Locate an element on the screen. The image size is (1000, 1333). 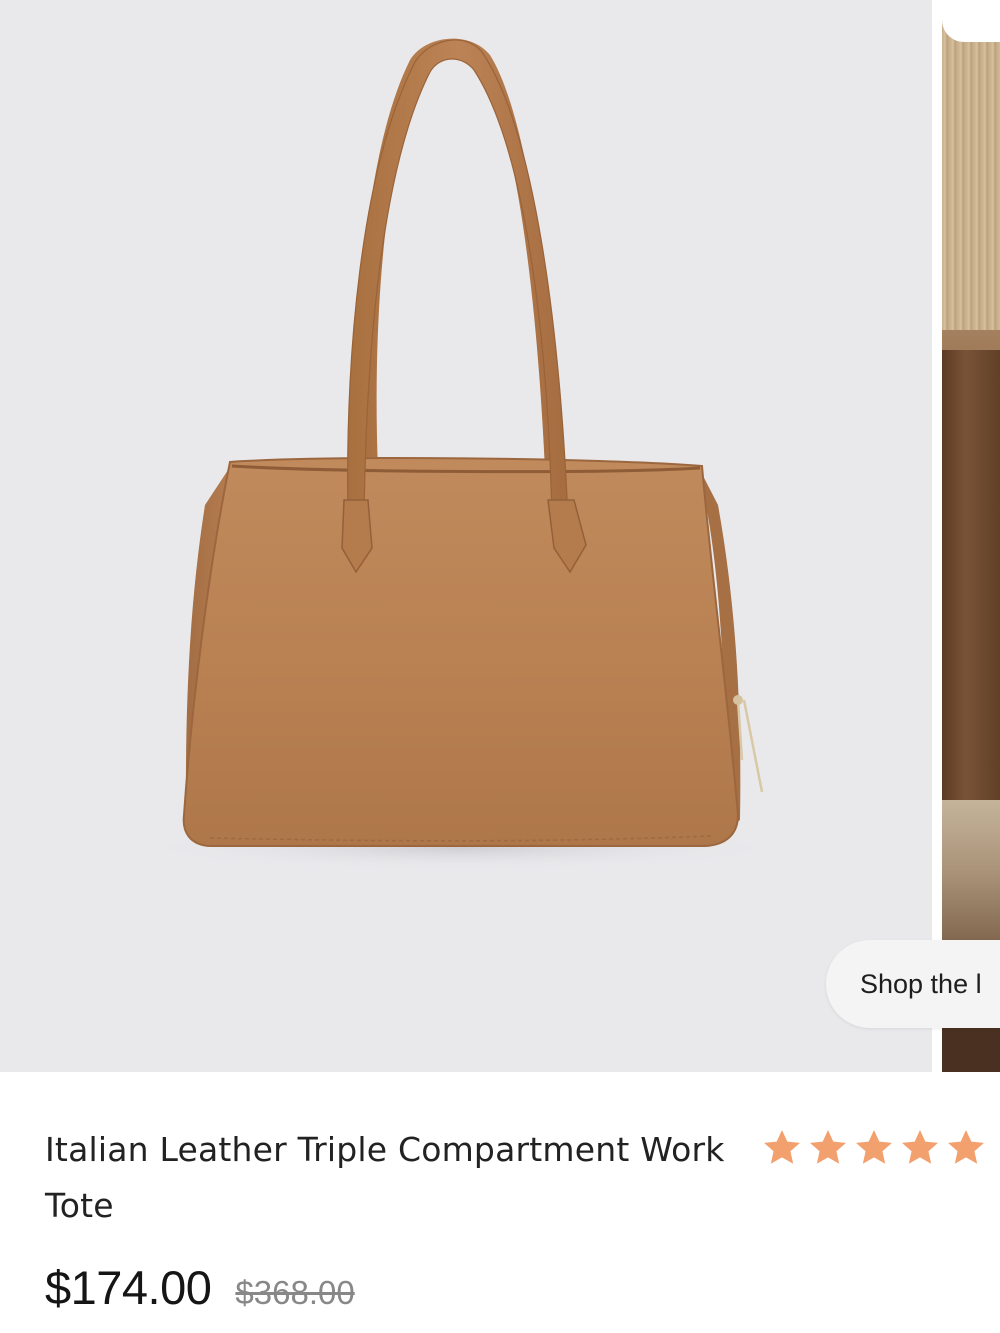
sale-price: $174.00 is located at coordinates (128, 1287).